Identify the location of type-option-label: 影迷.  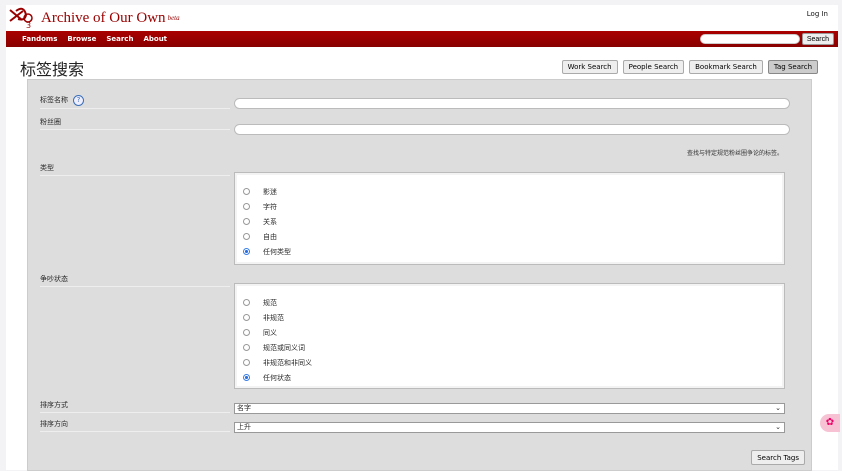
(270, 191).